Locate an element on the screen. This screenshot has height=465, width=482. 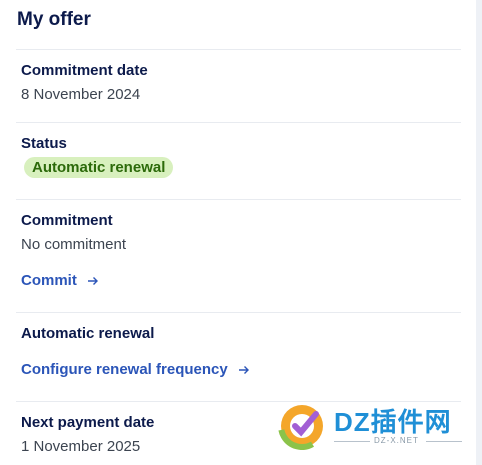
status-label: Status is located at coordinates (44, 143).